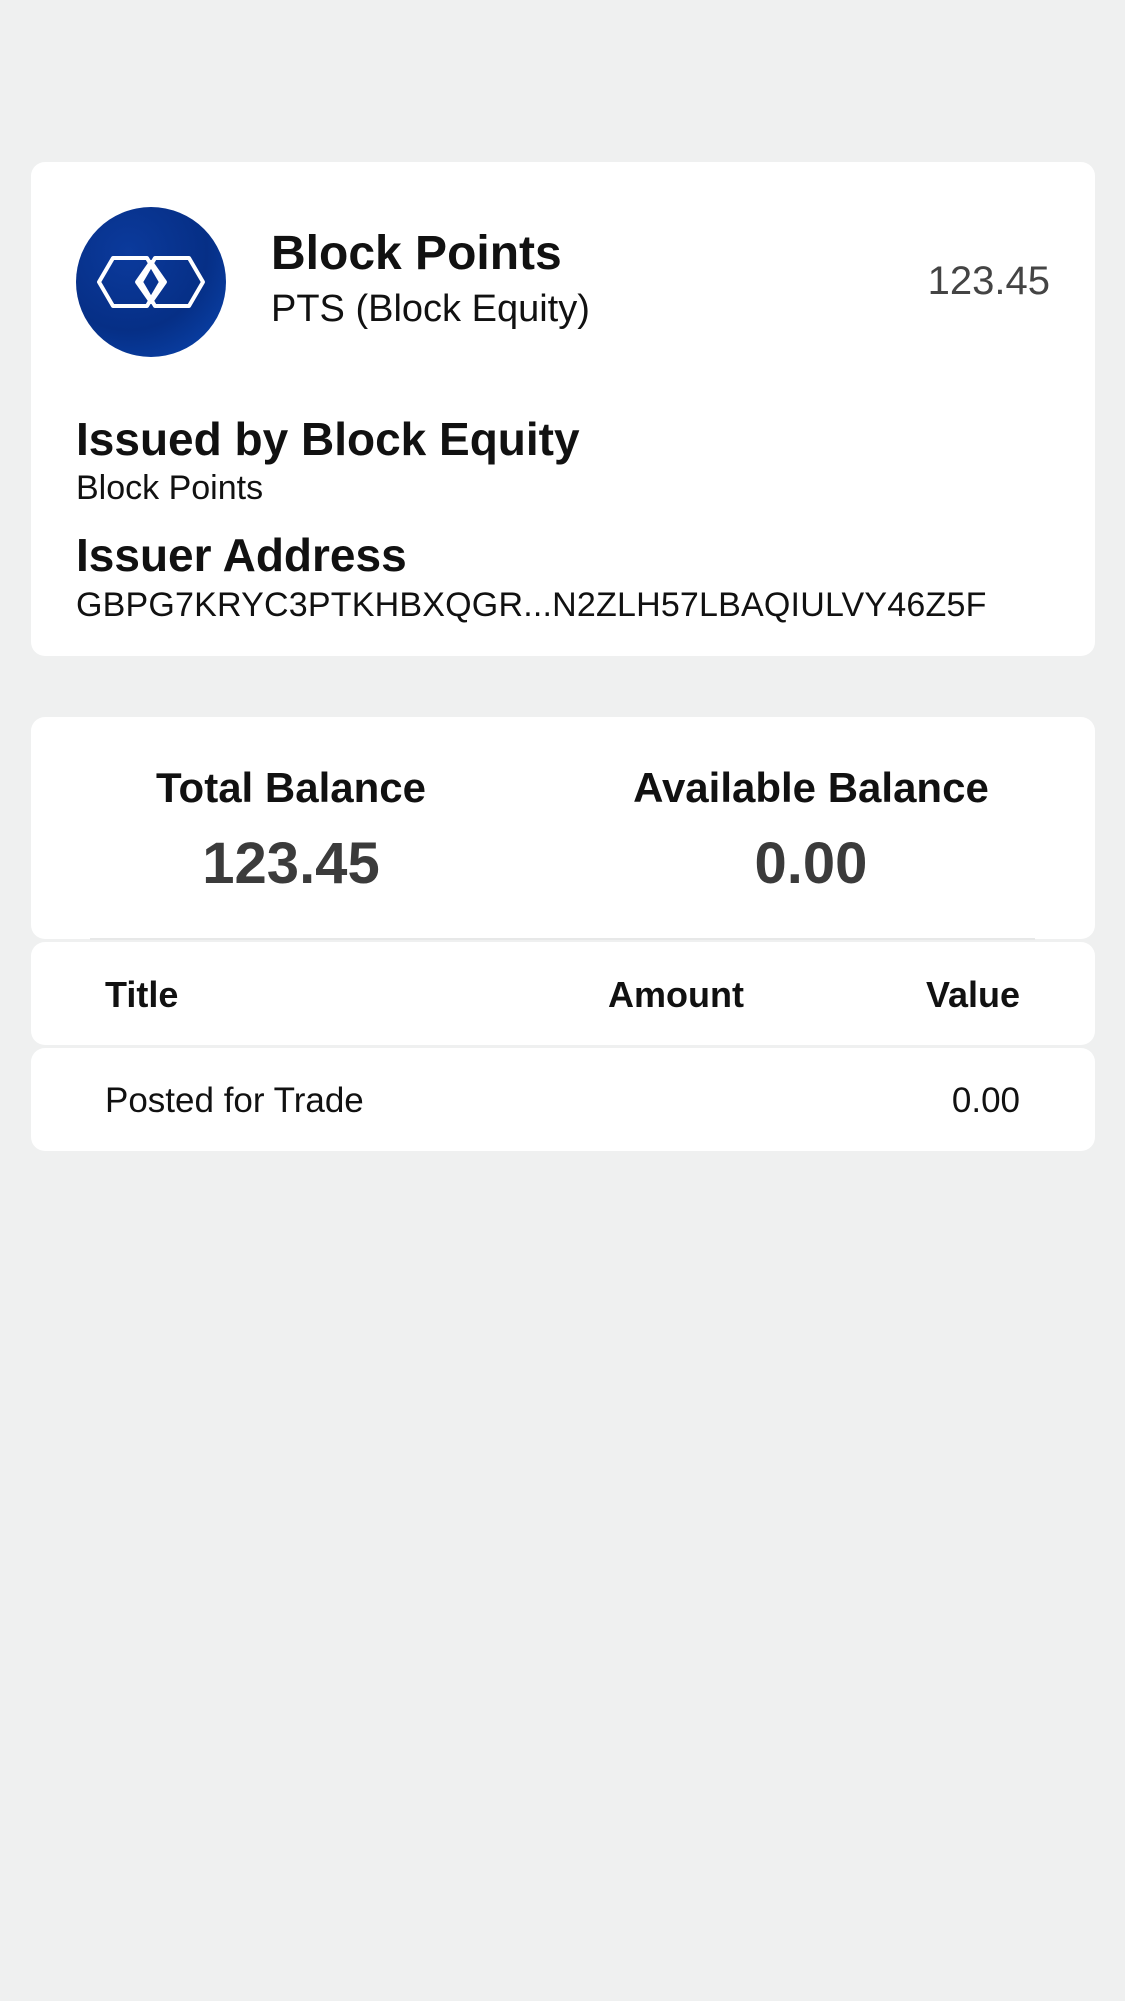  What do you see at coordinates (811, 787) in the screenshot?
I see `available-balance-label: Available Balance` at bounding box center [811, 787].